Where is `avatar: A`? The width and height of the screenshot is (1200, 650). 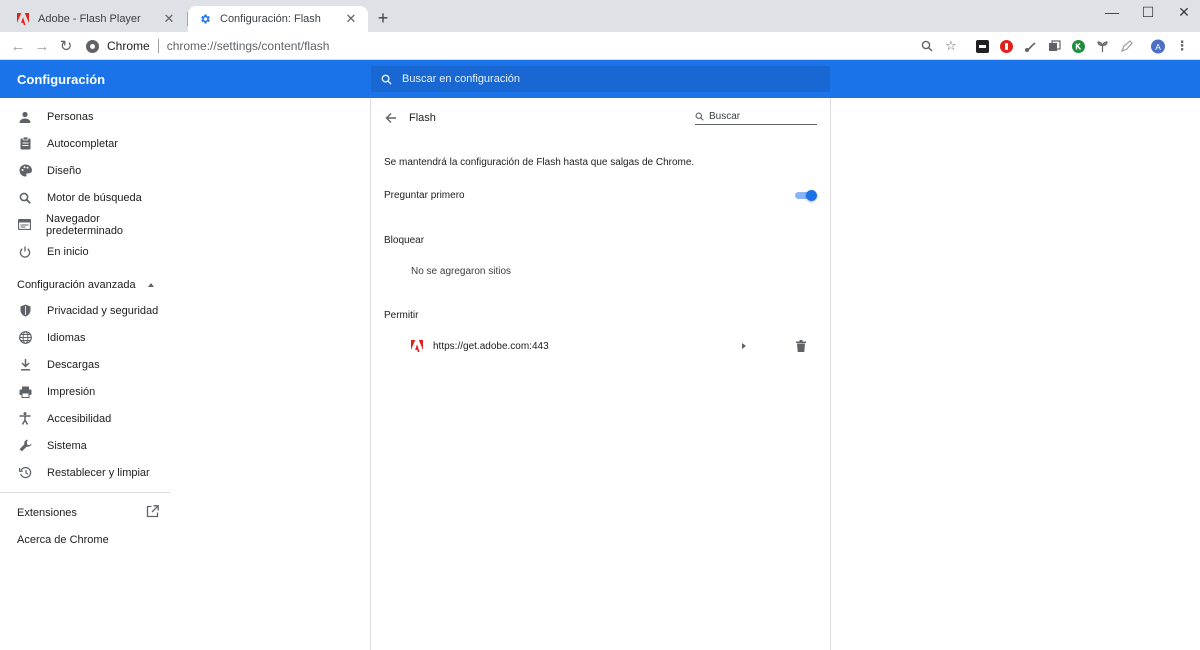
avatar: A is located at coordinates (1158, 46).